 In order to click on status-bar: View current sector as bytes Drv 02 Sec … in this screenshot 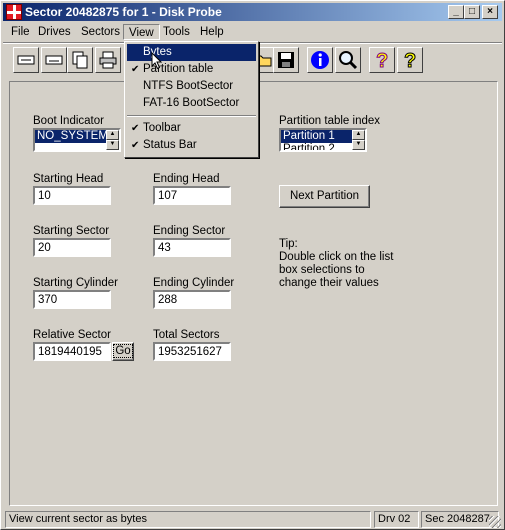, I will do `click(252, 519)`.